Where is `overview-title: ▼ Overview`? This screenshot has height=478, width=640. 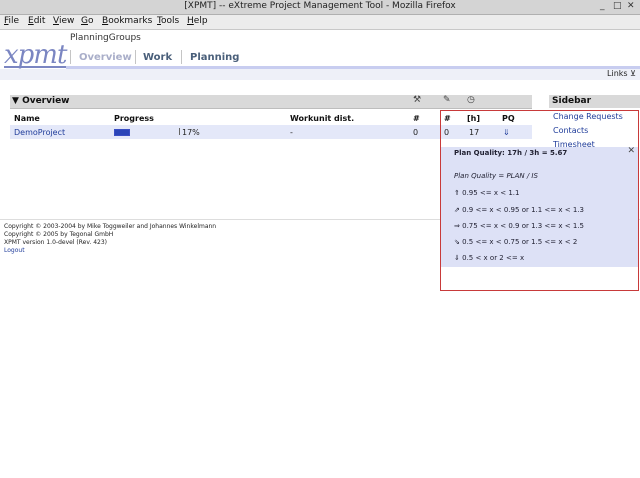
overview-title: ▼ Overview is located at coordinates (41, 101).